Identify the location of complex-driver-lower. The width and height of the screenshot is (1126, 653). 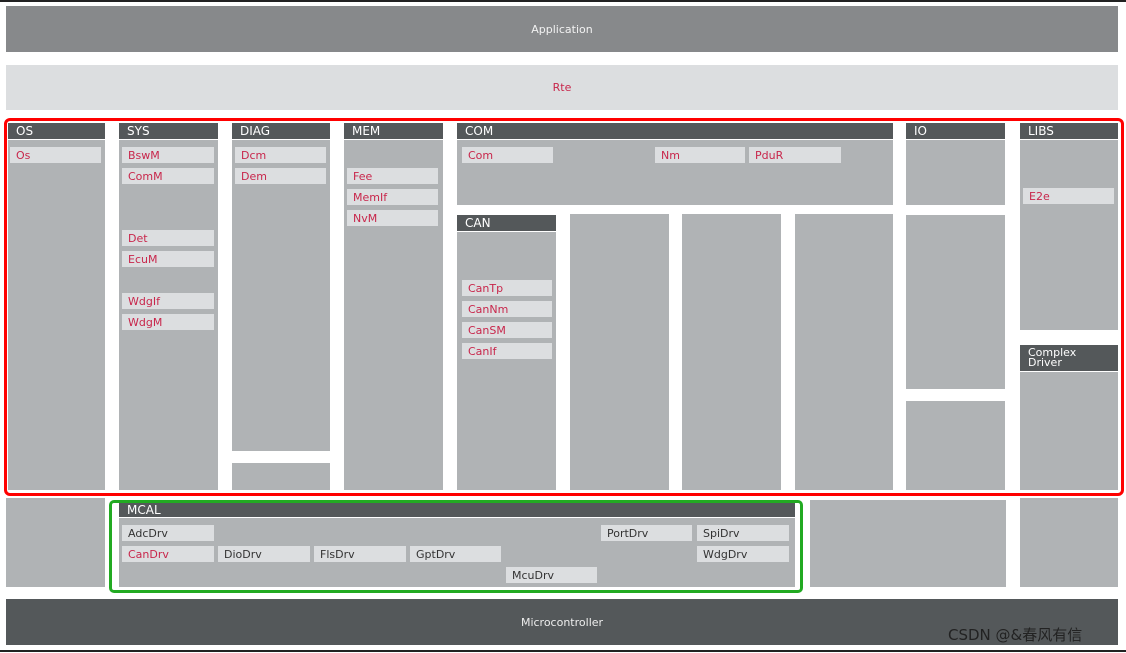
(1069, 542).